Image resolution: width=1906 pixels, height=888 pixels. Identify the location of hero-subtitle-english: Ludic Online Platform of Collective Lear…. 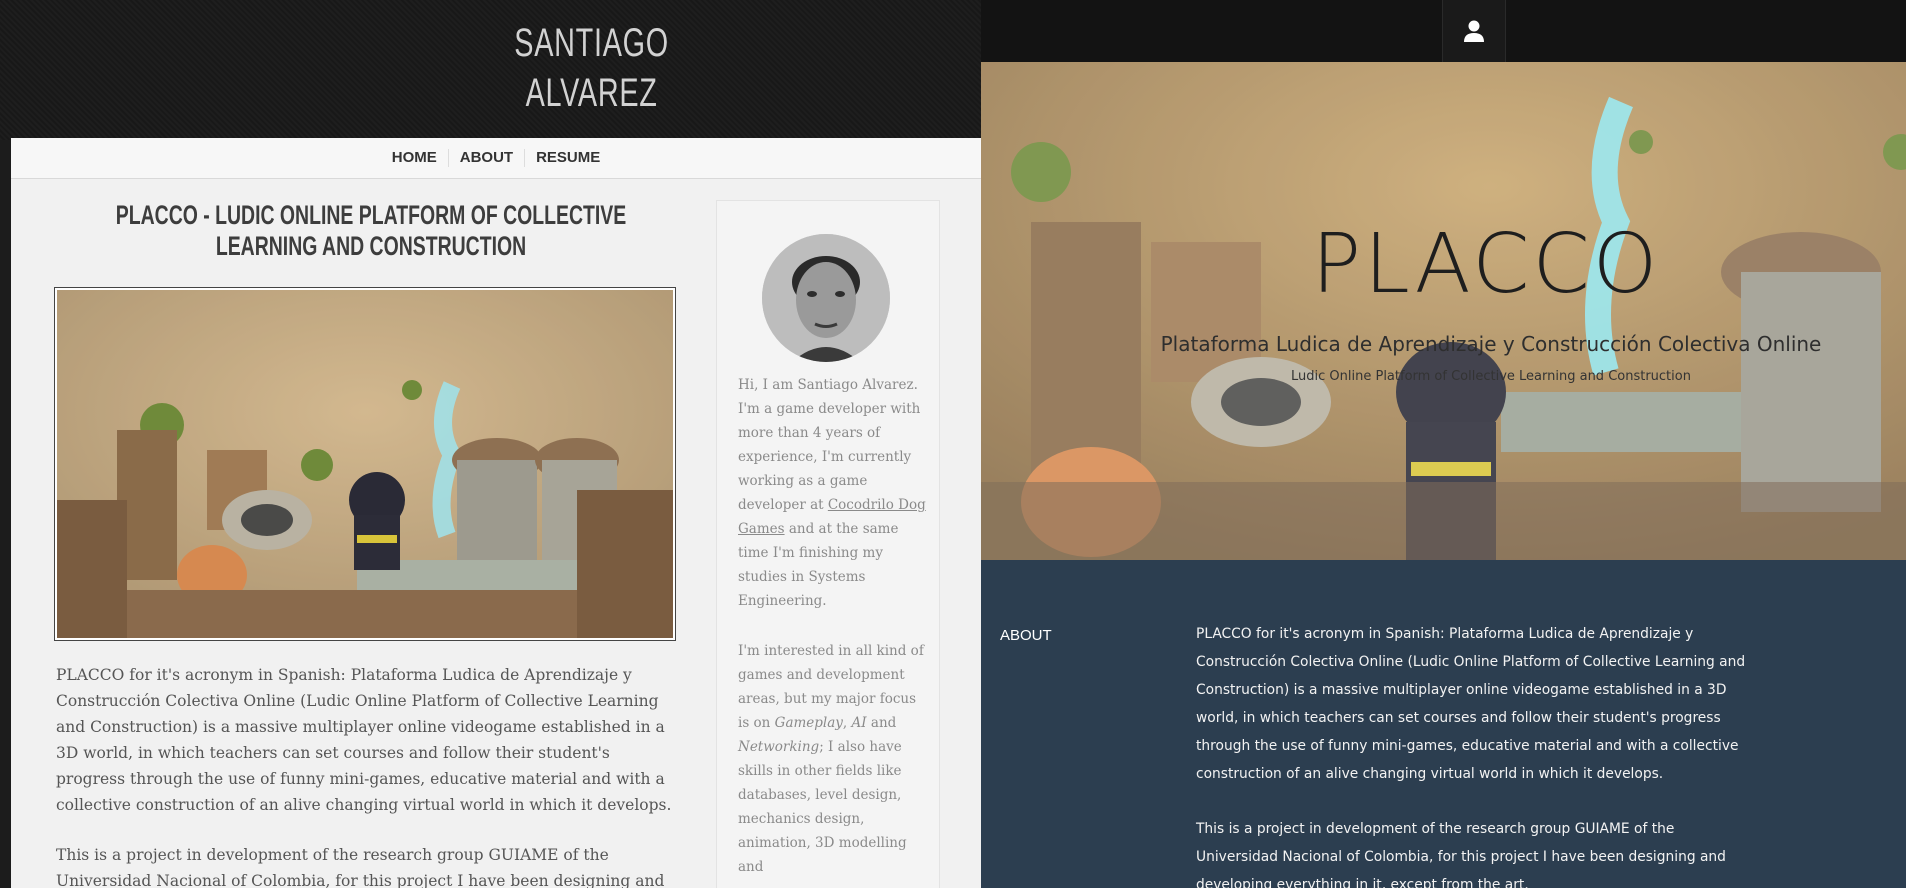
(1491, 376).